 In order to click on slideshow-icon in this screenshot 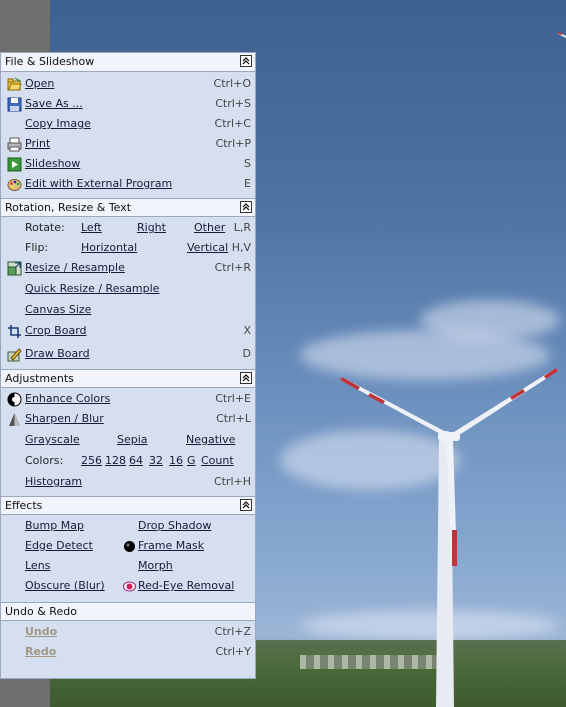, I will do `click(14, 164)`.